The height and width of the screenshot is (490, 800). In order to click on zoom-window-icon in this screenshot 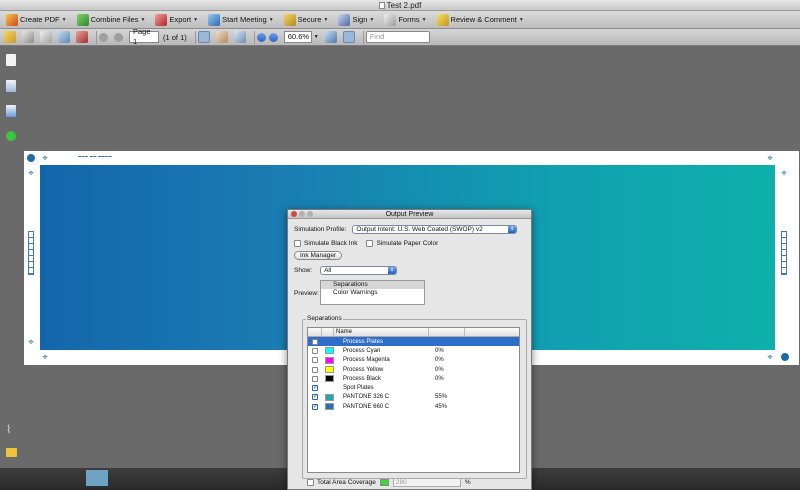, I will do `click(310, 214)`.